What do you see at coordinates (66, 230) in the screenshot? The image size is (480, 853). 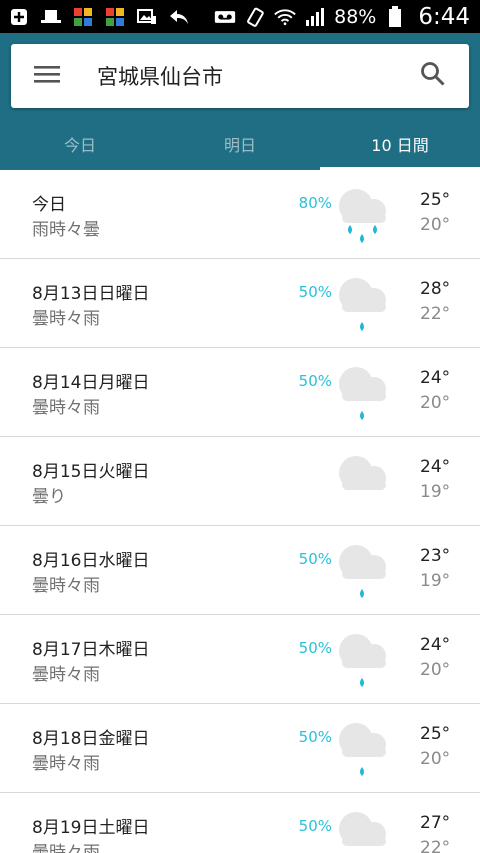 I see `forecast-condition: 雨時々曇` at bounding box center [66, 230].